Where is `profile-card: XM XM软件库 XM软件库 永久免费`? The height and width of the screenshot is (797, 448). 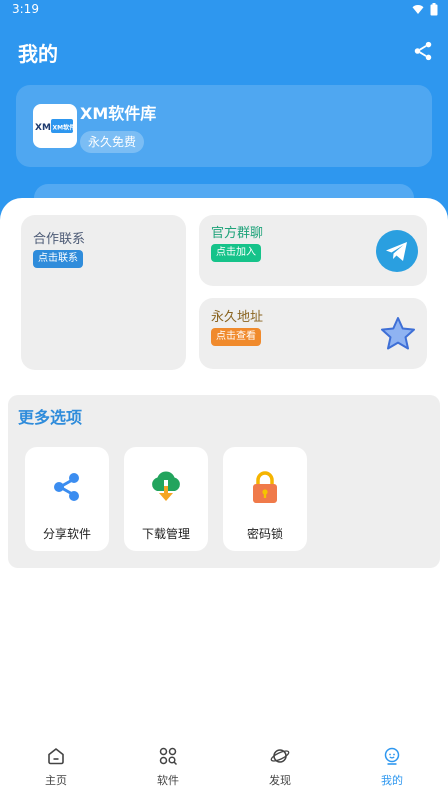 profile-card: XM XM软件库 XM软件库 永久免费 is located at coordinates (224, 126).